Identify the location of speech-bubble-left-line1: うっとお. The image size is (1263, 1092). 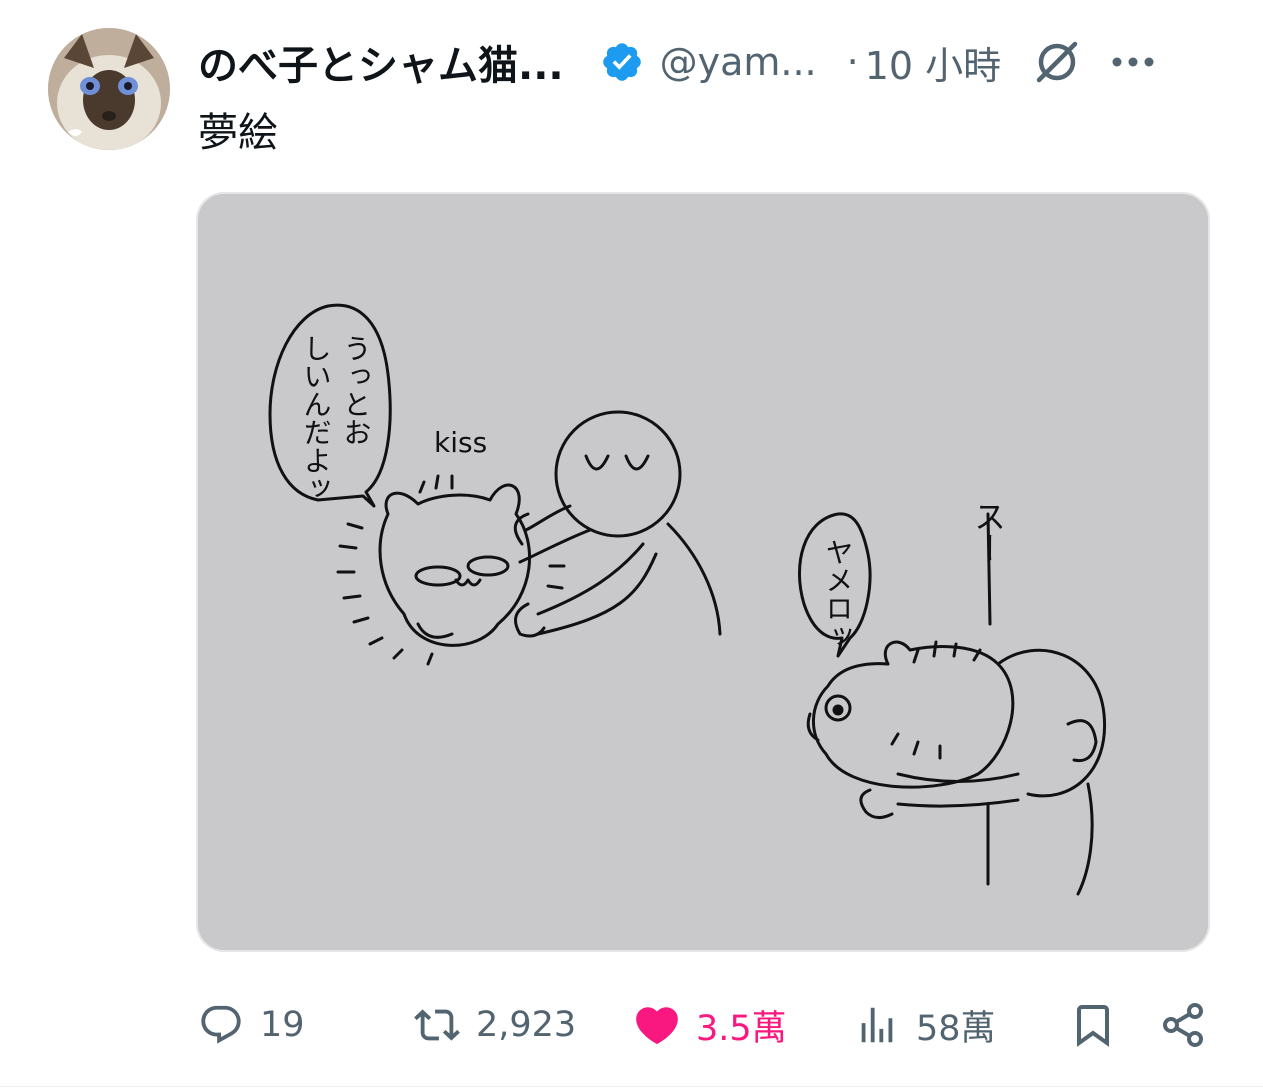
(356, 390).